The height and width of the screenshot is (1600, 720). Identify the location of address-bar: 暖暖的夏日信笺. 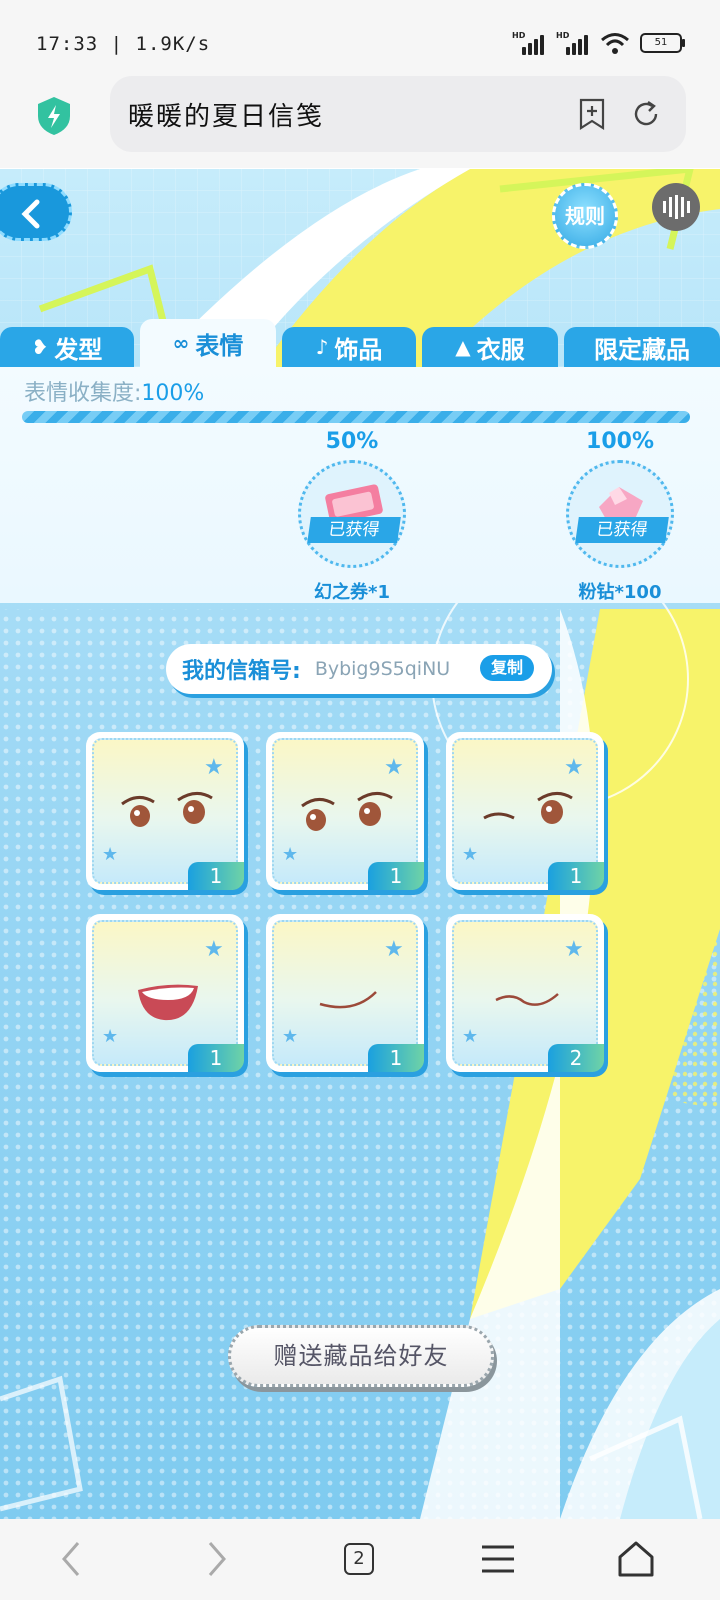
(360, 120).